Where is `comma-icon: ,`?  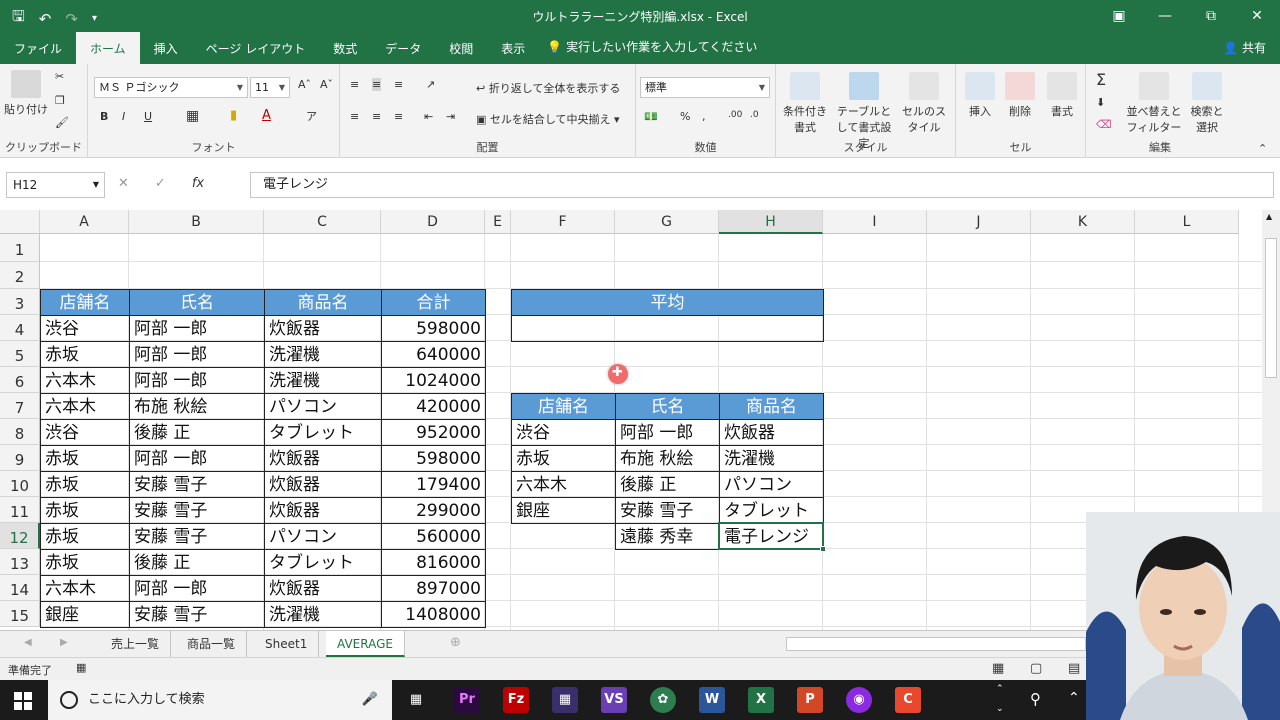
comma-icon: , is located at coordinates (704, 116).